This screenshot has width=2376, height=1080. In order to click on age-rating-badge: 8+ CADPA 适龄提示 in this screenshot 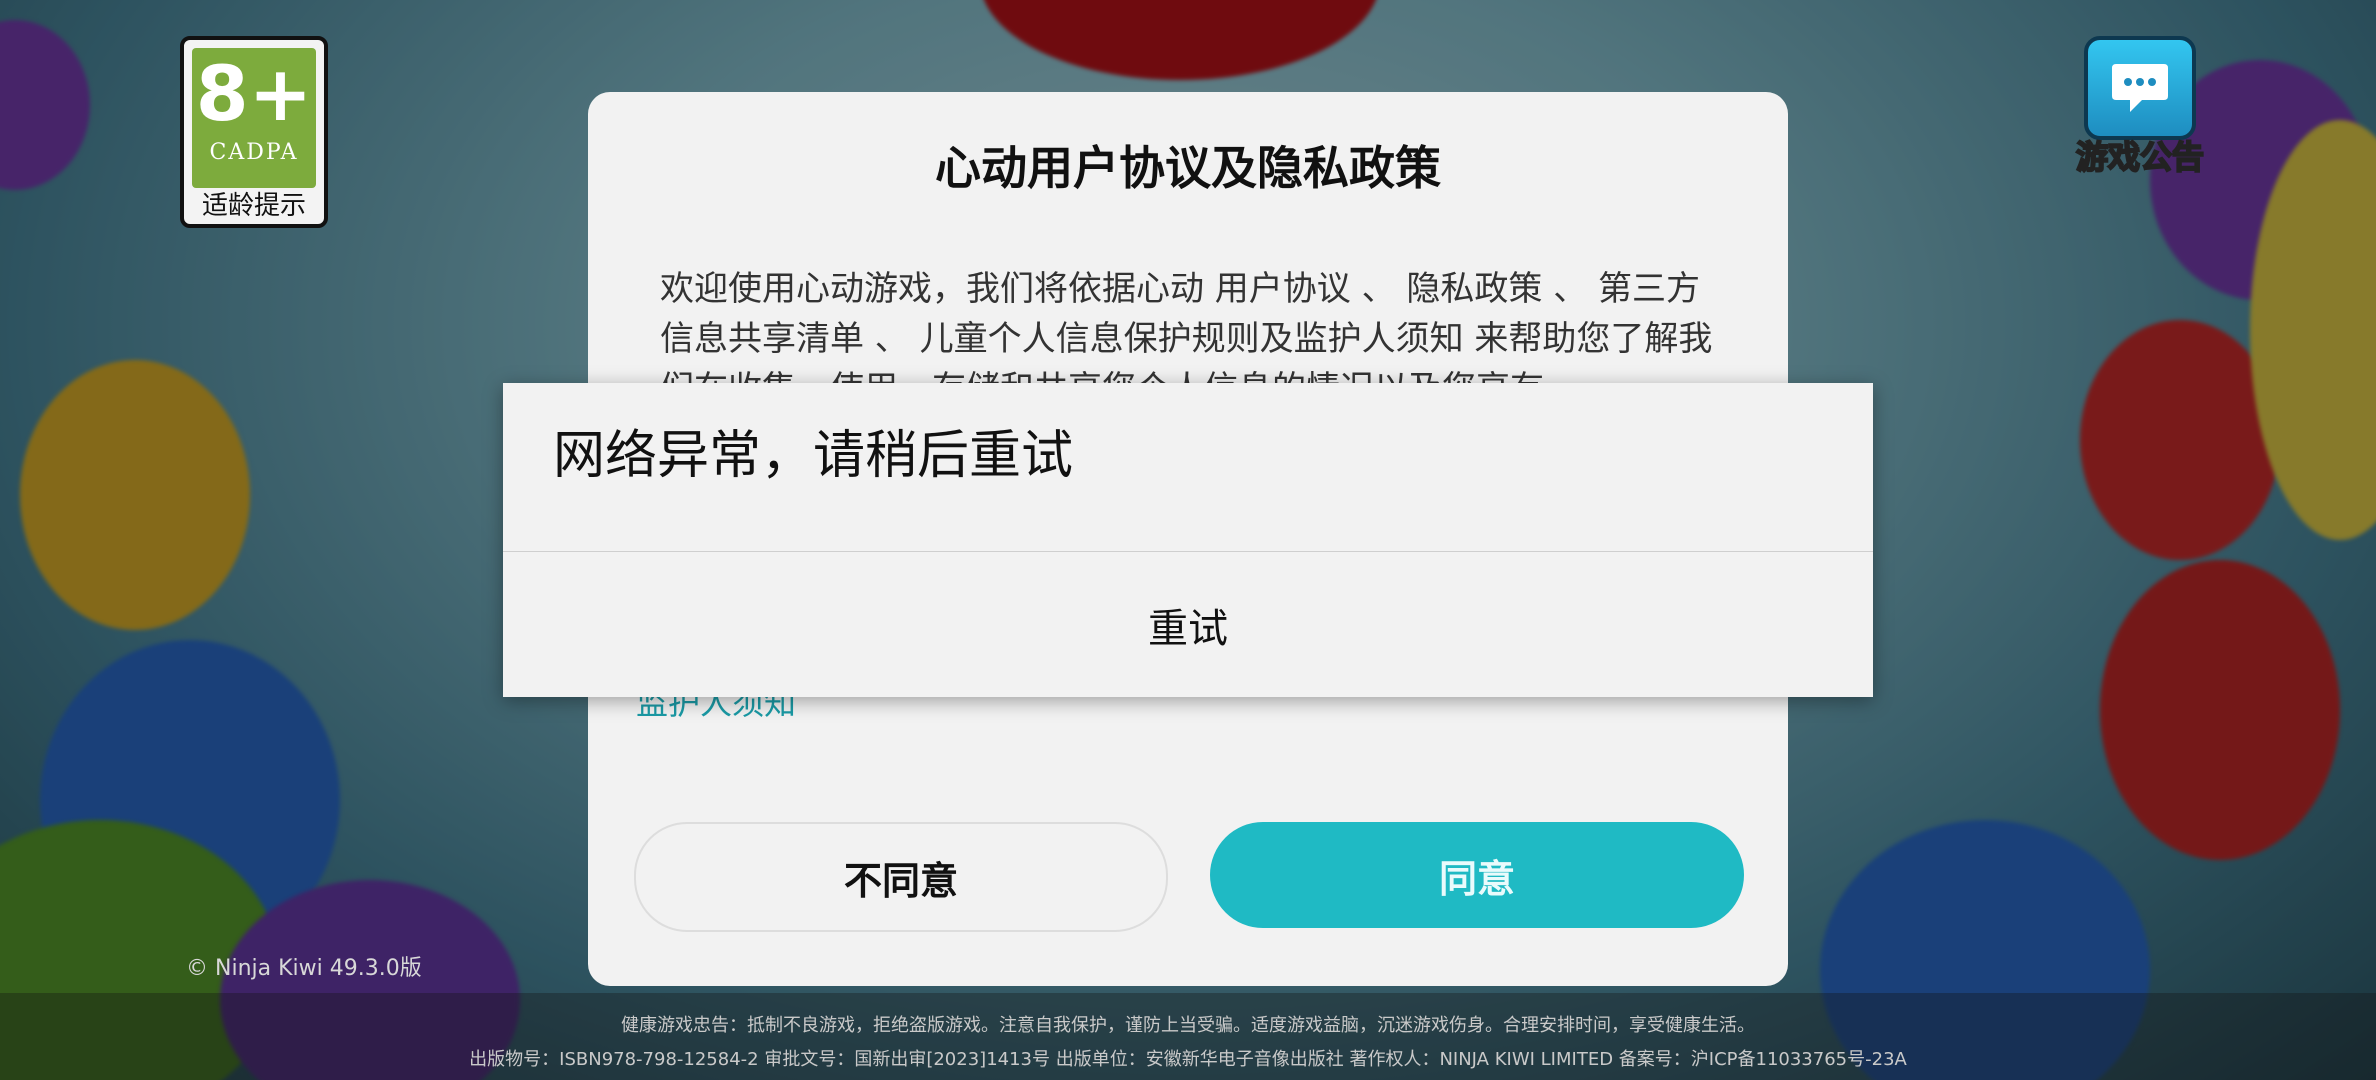, I will do `click(254, 132)`.